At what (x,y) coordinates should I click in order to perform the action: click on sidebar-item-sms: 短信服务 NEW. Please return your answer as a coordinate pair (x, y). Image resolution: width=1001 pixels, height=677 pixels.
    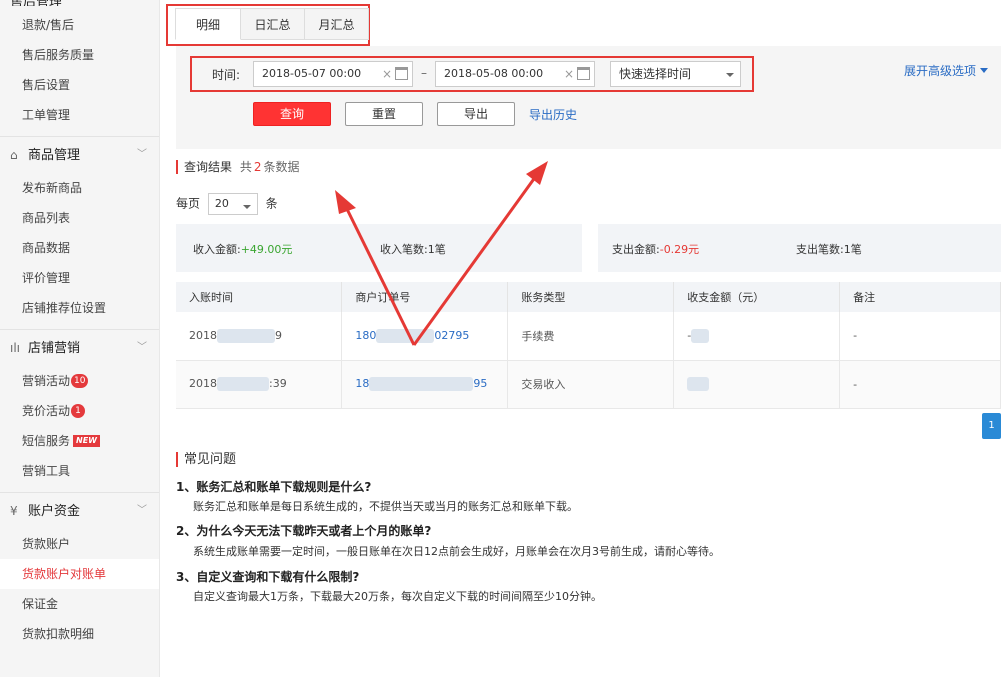
    Looking at the image, I should click on (79, 441).